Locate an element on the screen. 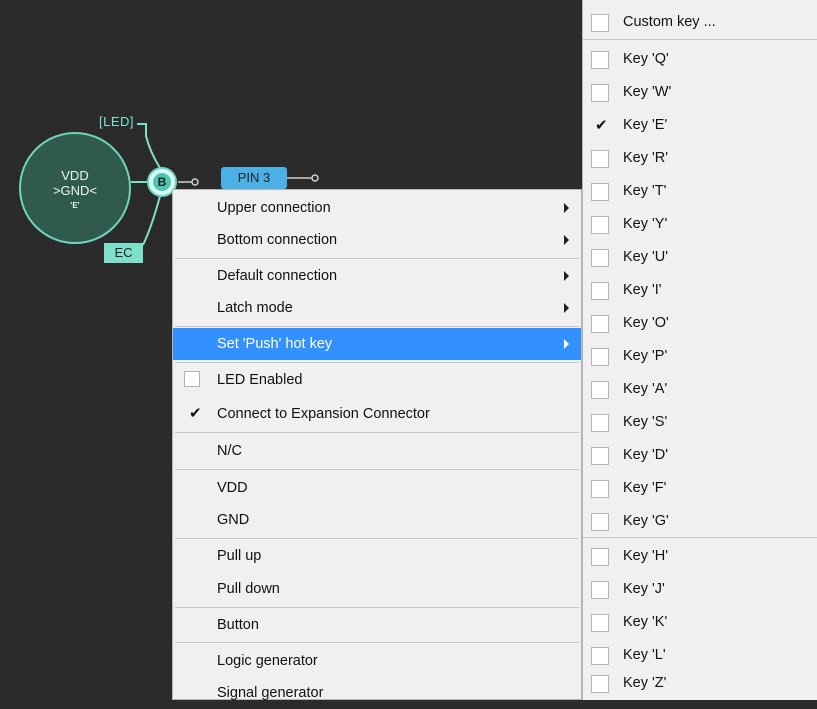  hotkey-item-w: Key 'W' is located at coordinates (700, 92).